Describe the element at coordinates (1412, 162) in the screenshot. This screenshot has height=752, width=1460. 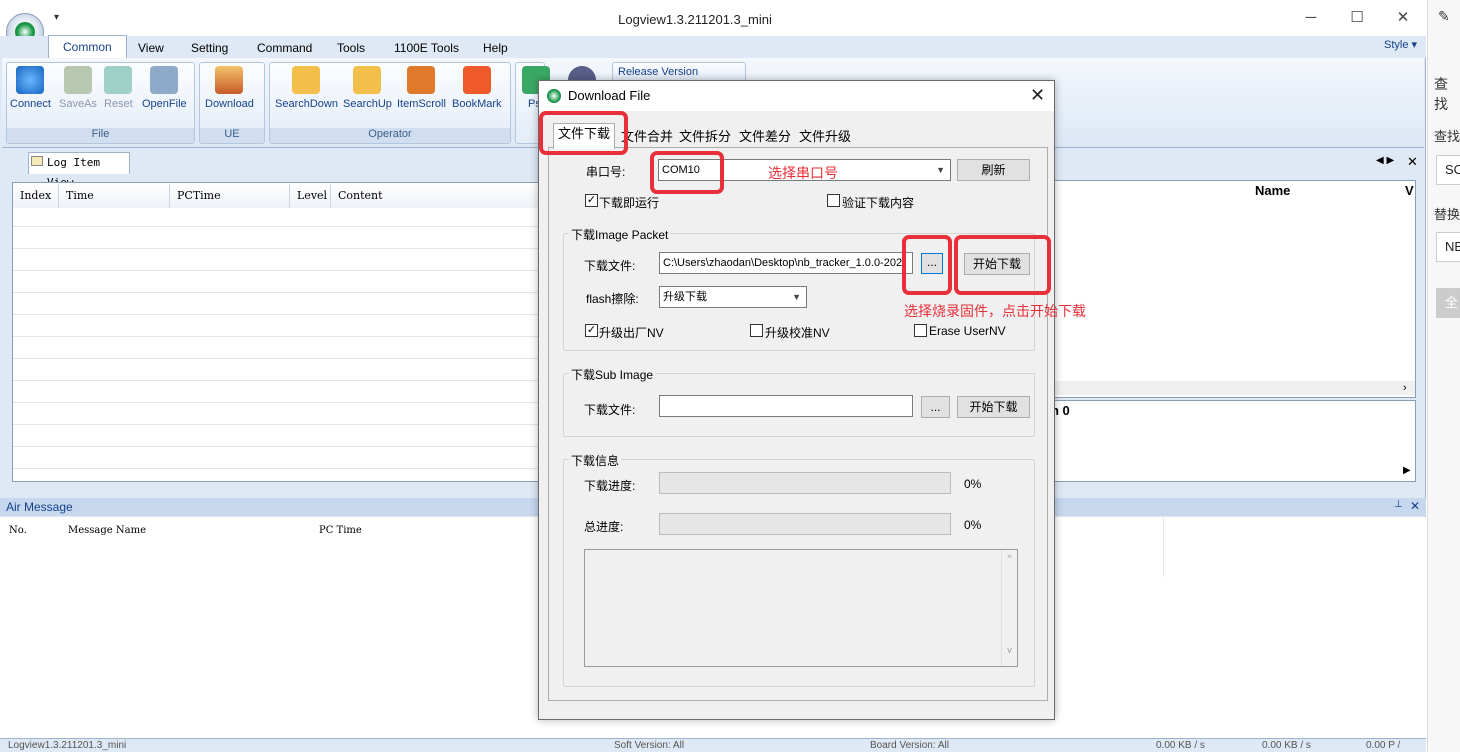
I see `panel-close-icon: ✕` at that location.